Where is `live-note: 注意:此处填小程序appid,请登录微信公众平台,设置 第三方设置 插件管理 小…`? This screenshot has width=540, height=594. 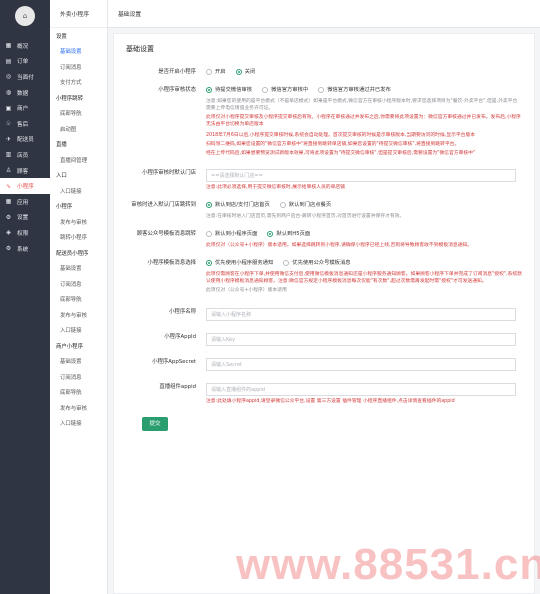 live-note: 注意:此处填小程序appid,请登录微信公众平台,设置 第三方设置 插件管理 小… is located at coordinates (330, 401).